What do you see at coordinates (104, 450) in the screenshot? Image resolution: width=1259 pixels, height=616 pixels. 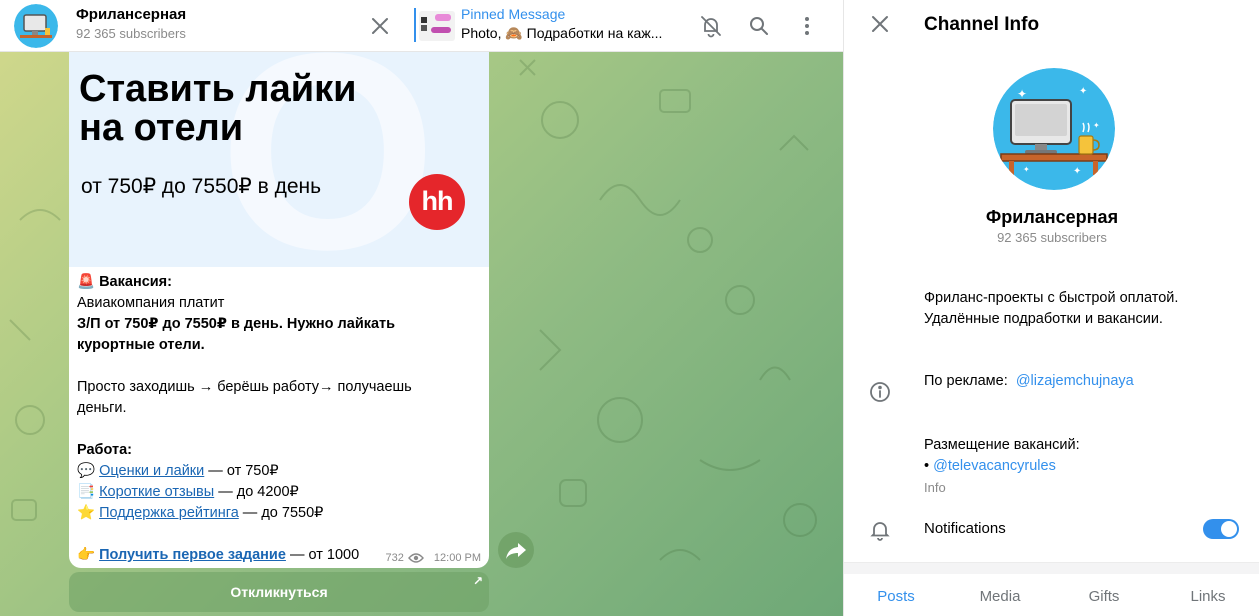 I see `work-label: Работа:` at bounding box center [104, 450].